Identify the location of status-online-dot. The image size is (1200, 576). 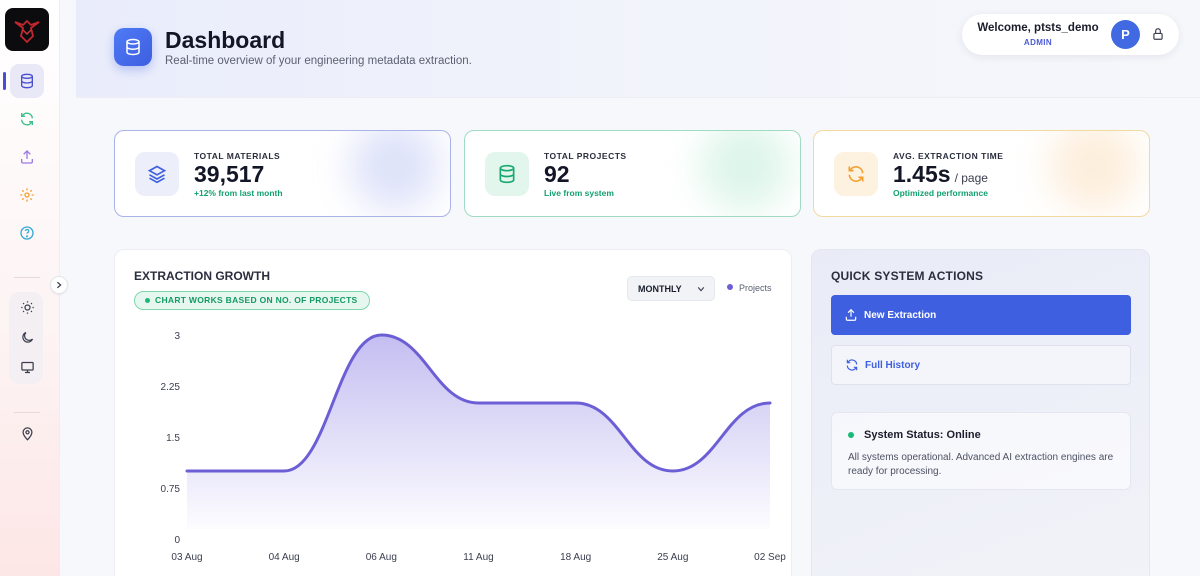
(851, 435).